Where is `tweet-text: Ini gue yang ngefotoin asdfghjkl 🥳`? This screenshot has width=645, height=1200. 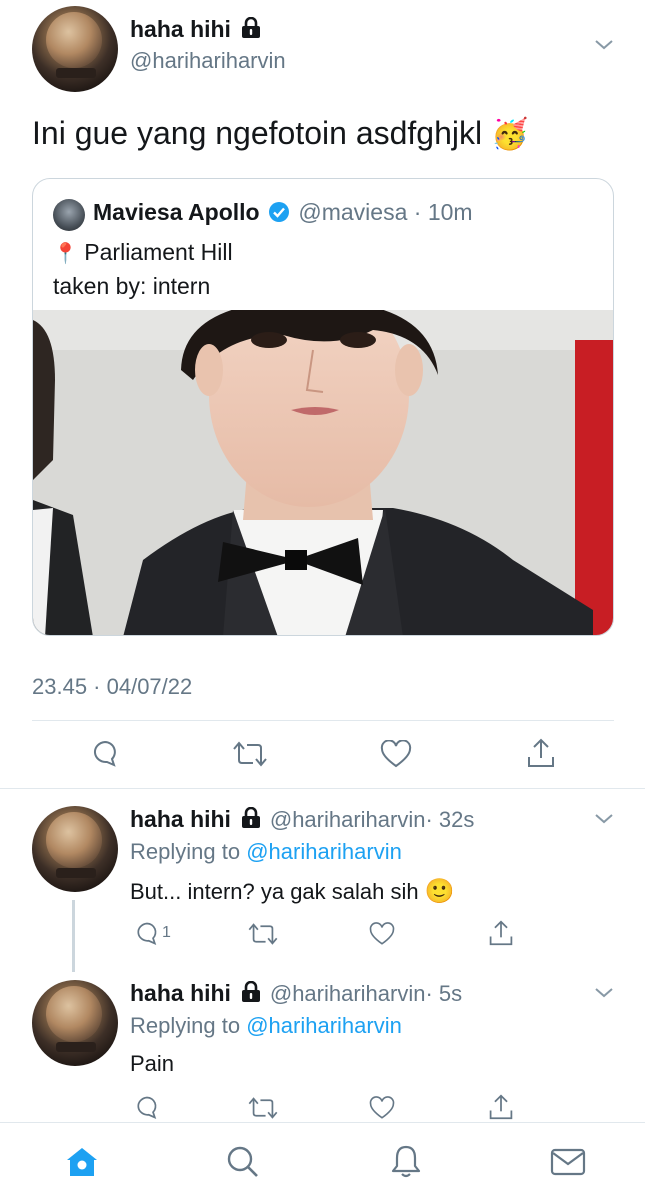 tweet-text: Ini gue yang ngefotoin asdfghjkl 🥳 is located at coordinates (280, 133).